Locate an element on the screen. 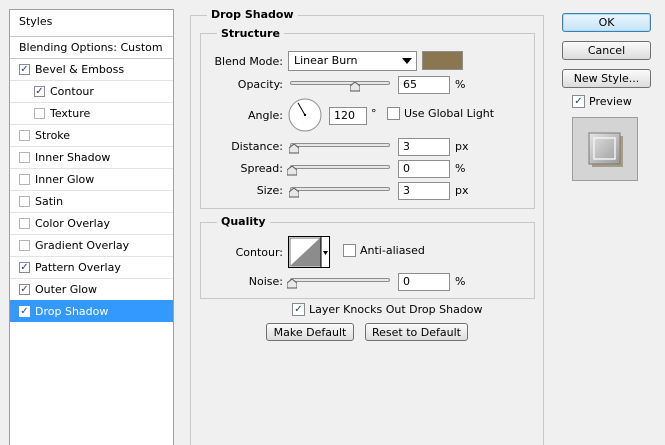 The image size is (665, 445). angle-unit: ° is located at coordinates (374, 113).